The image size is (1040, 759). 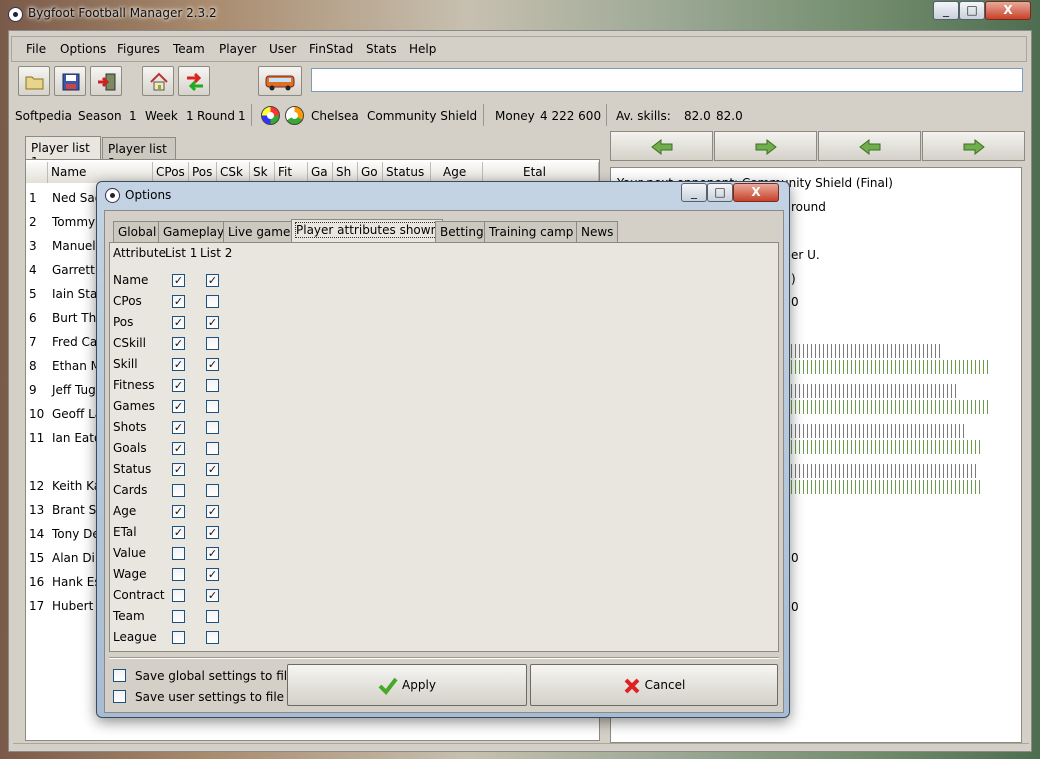 I want to click on dialog-maximize-button: □, so click(x=720, y=192).